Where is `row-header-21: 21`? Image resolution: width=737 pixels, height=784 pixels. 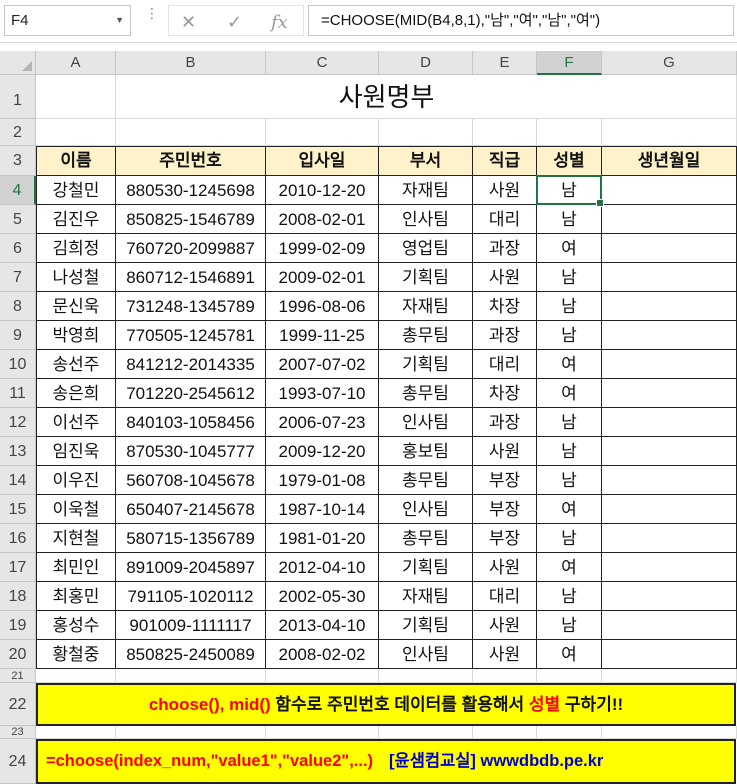 row-header-21: 21 is located at coordinates (18, 676).